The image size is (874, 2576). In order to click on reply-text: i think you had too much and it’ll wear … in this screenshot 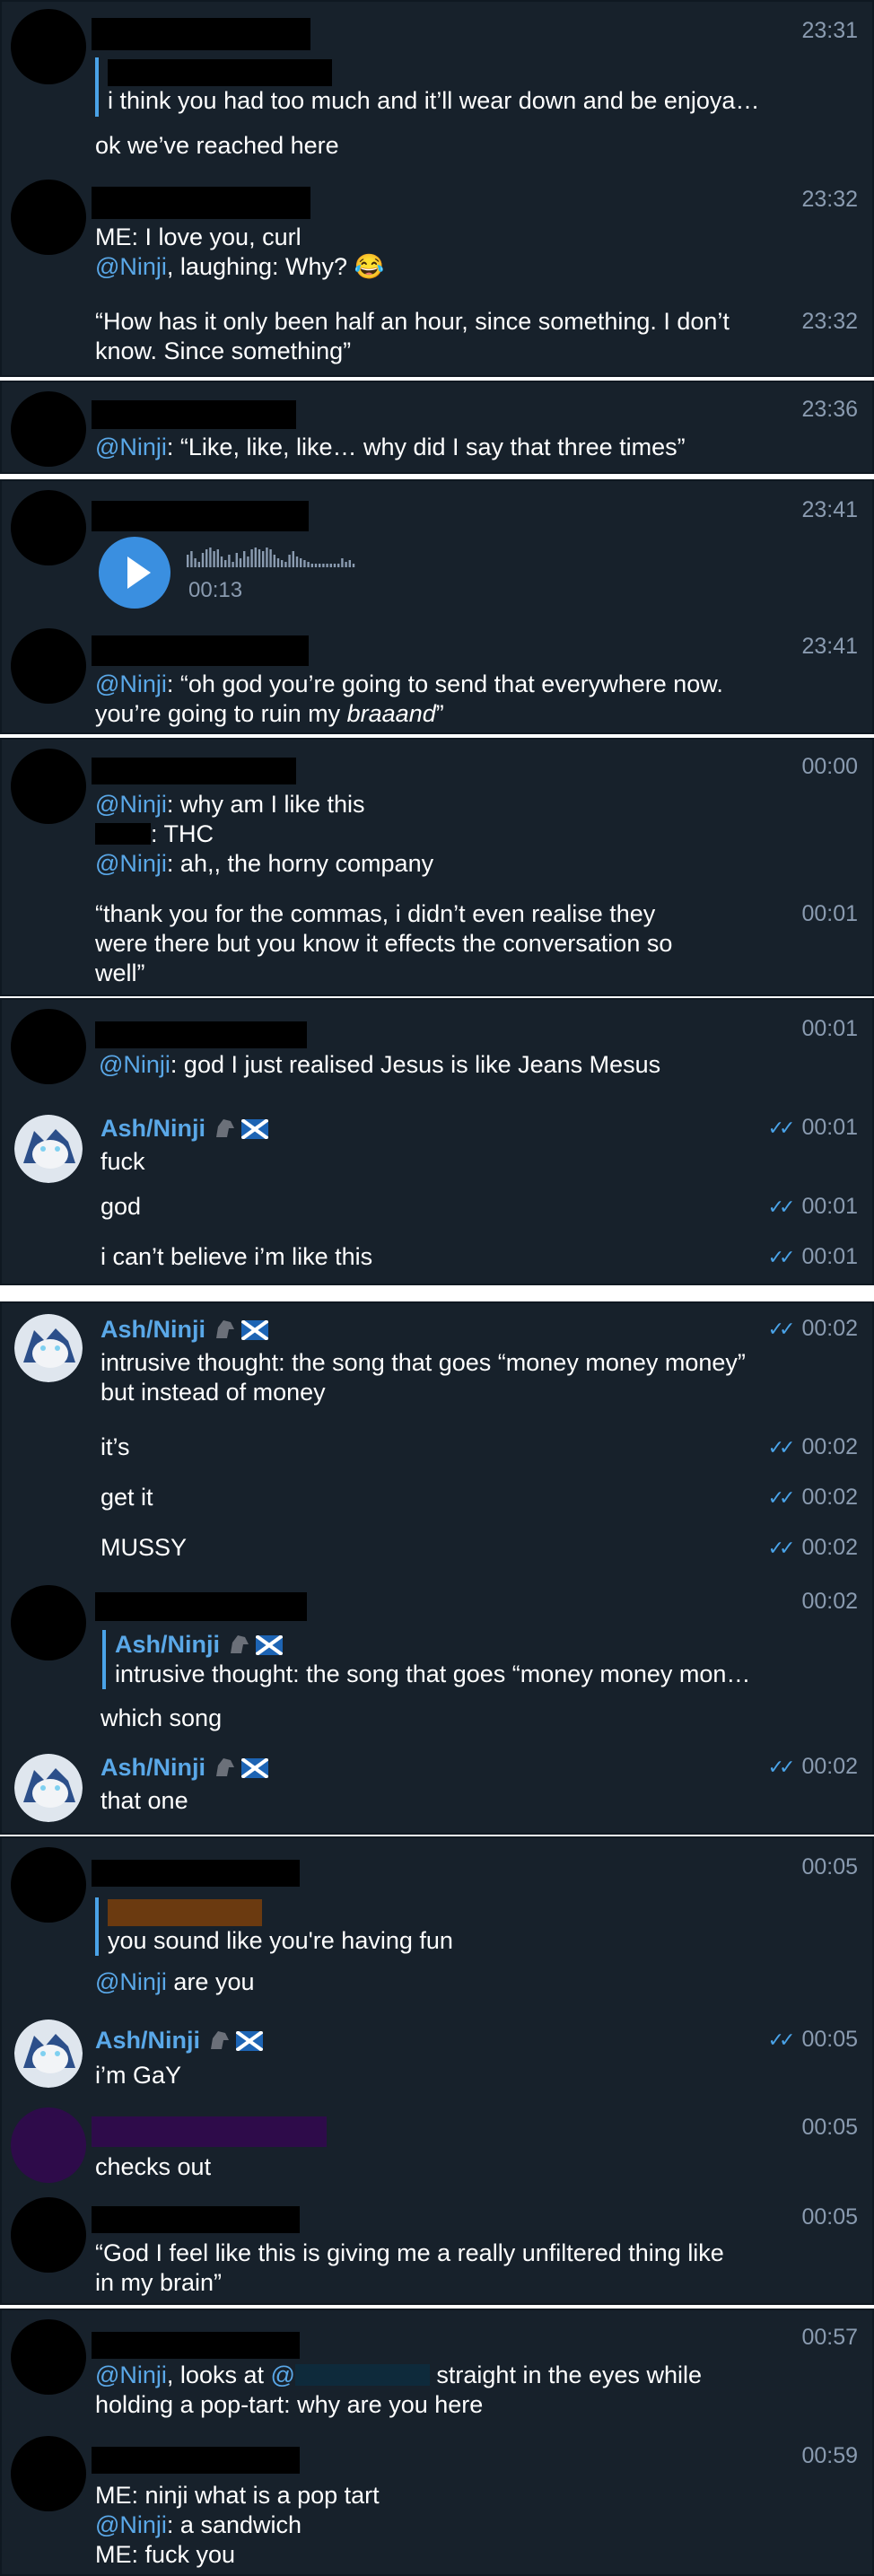, I will do `click(434, 100)`.